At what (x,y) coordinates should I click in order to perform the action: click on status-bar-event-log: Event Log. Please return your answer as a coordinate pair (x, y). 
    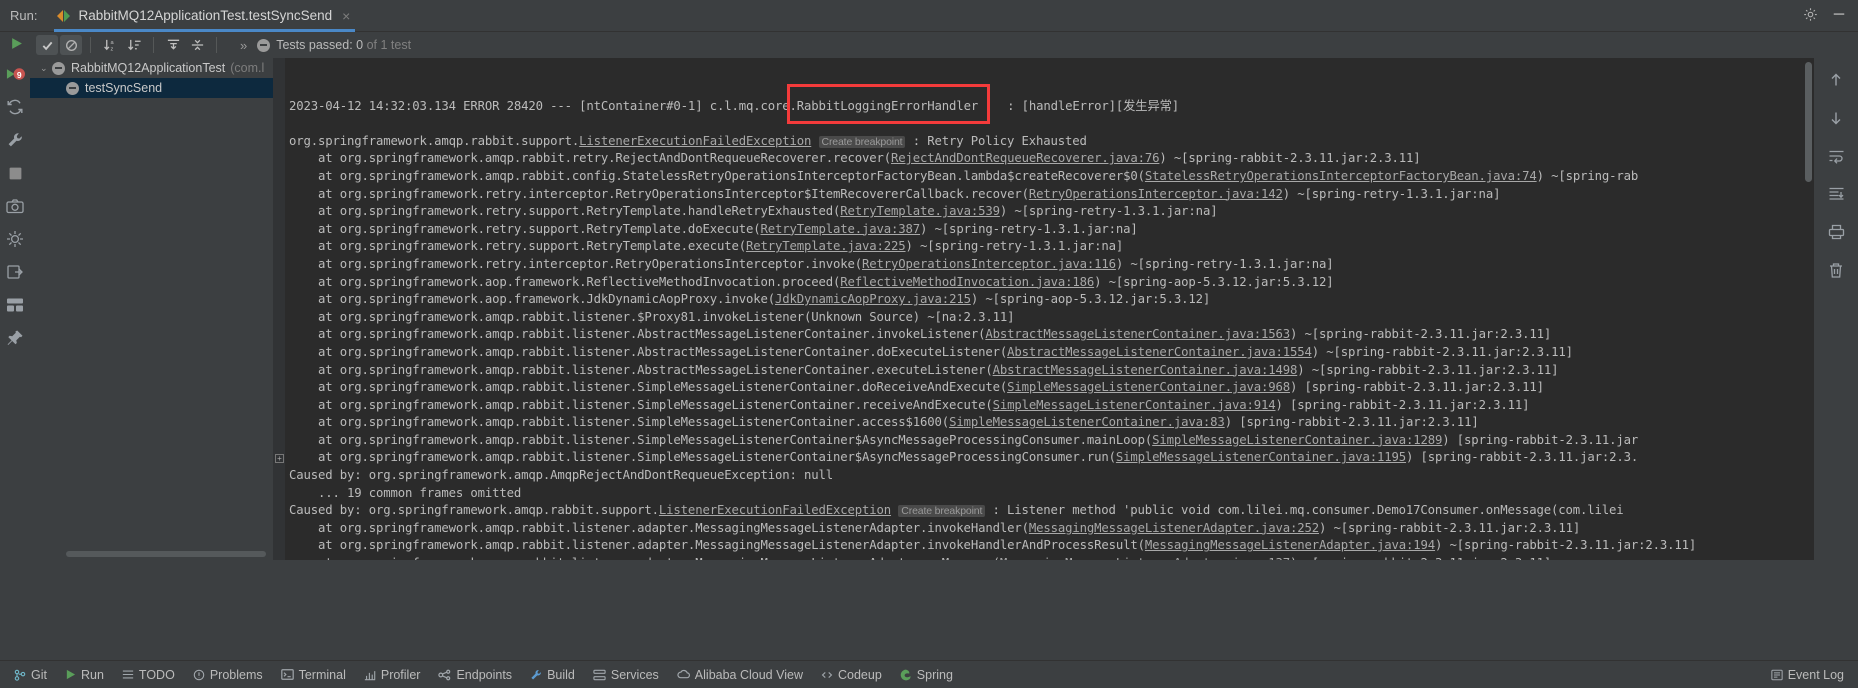
    Looking at the image, I should click on (1810, 675).